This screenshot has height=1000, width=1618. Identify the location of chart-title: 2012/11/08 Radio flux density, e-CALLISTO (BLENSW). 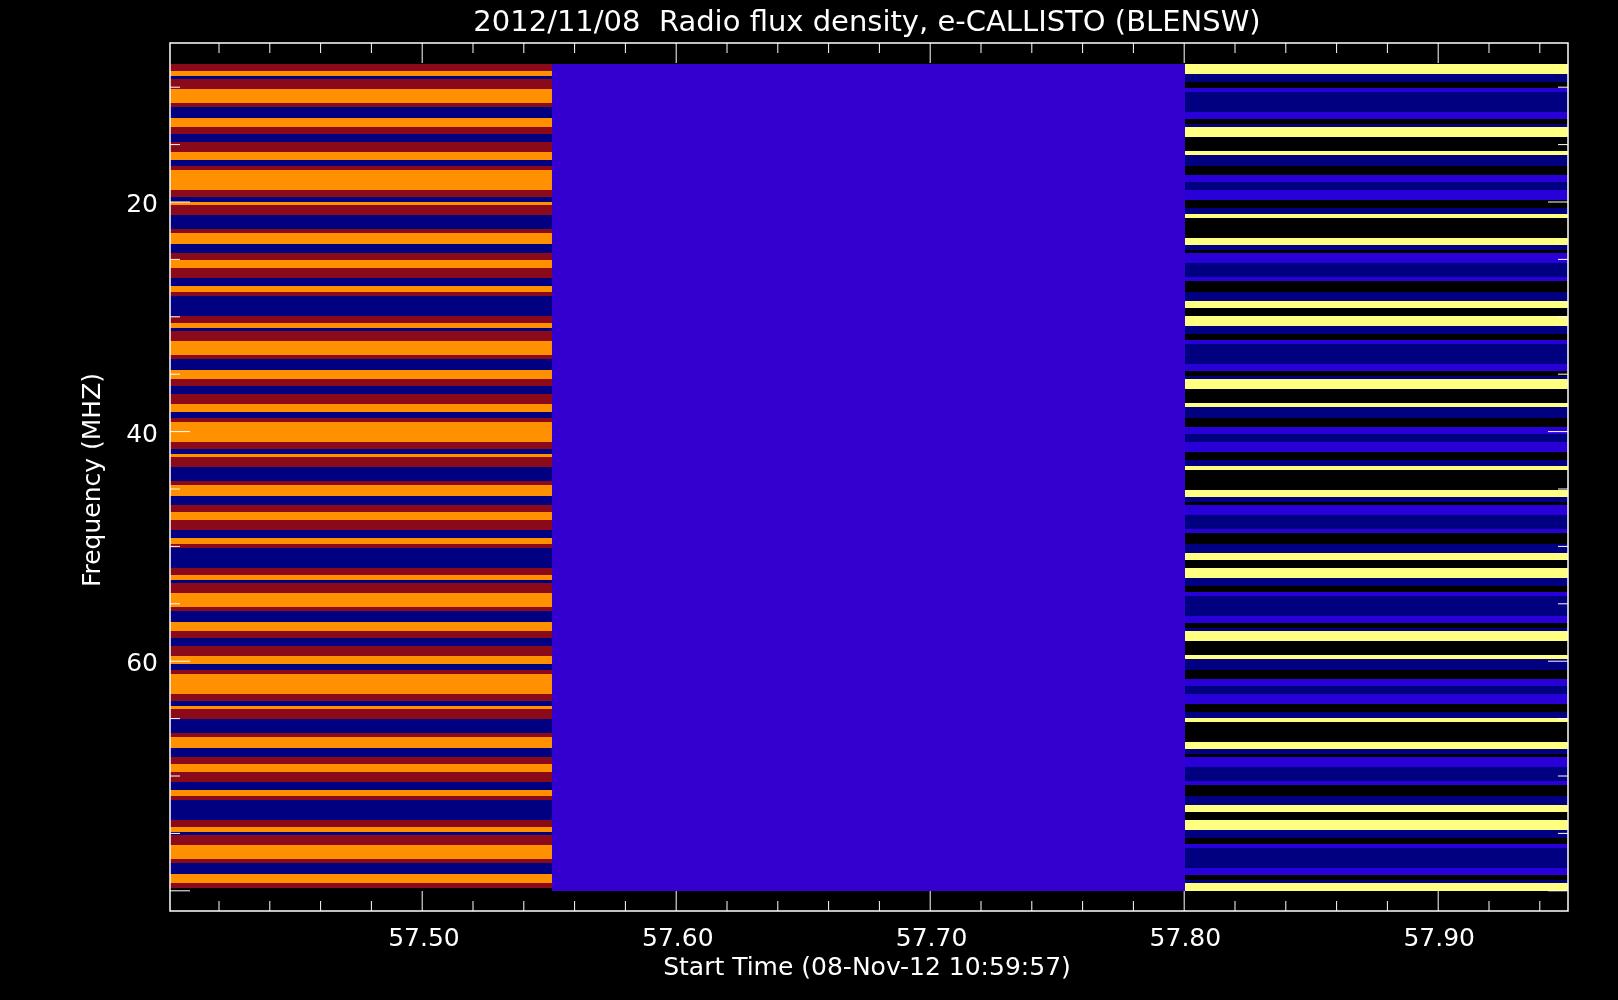
(867, 21).